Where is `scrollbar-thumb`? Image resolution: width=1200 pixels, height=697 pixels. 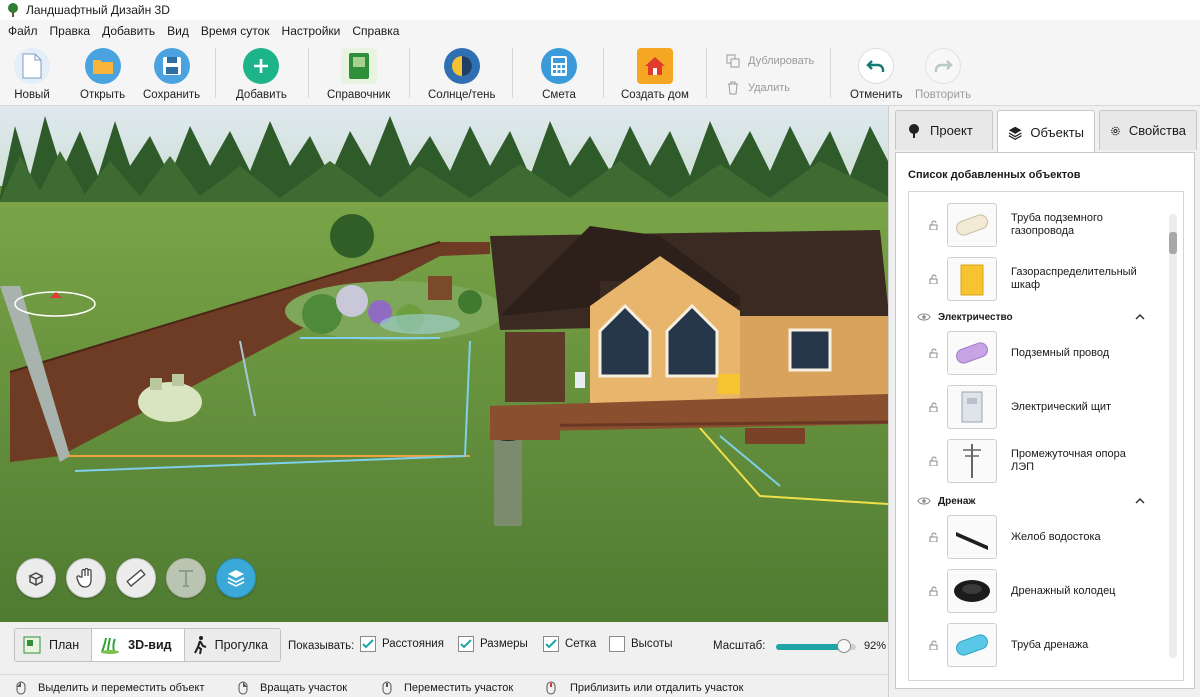
scrollbar-thumb is located at coordinates (1173, 243).